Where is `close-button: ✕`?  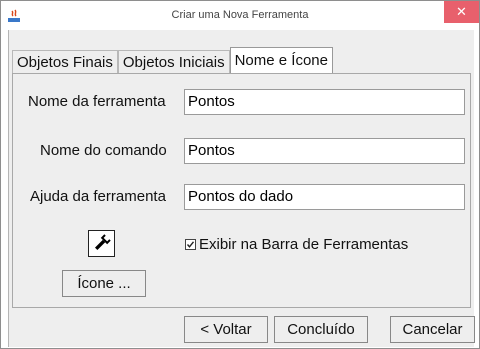
close-button: ✕ is located at coordinates (461, 12).